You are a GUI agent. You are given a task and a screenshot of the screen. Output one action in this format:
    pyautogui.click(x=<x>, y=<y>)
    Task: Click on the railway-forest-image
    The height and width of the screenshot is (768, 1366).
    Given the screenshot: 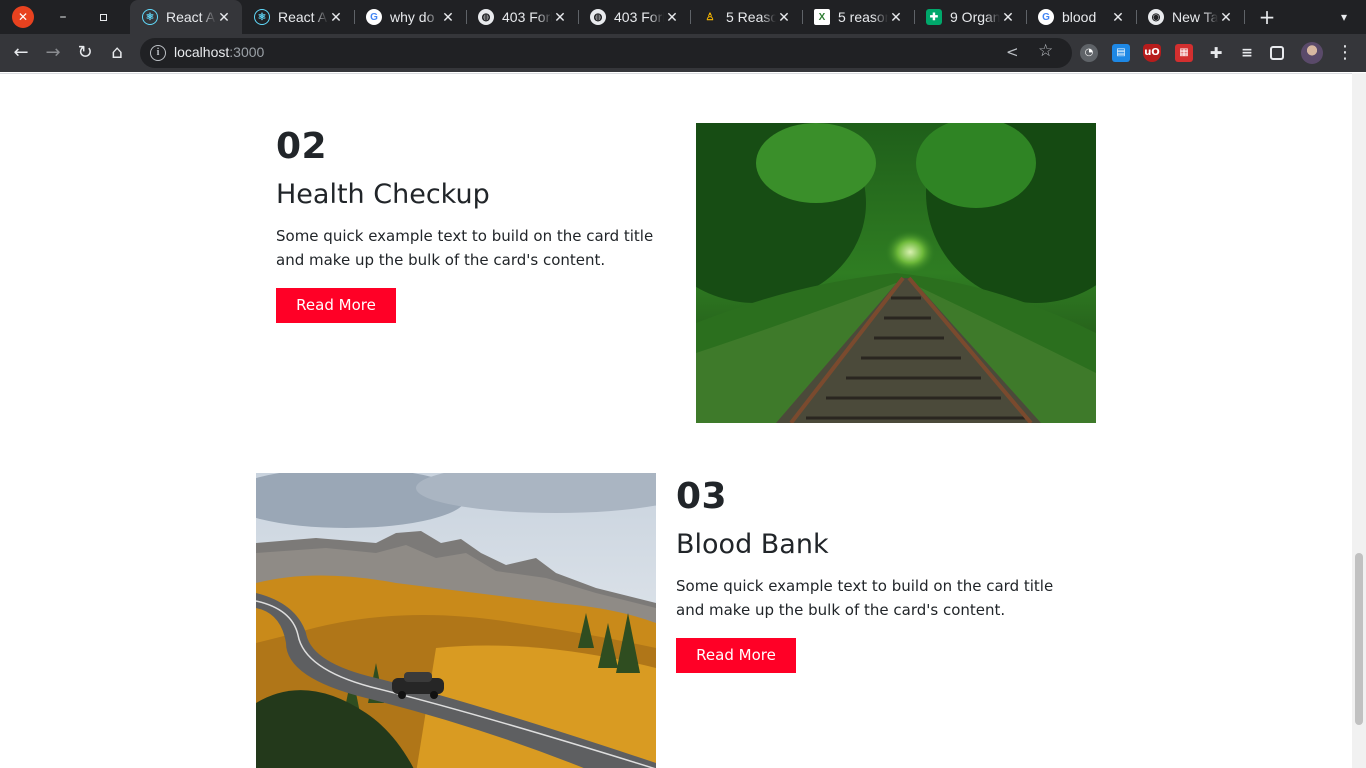 What is the action you would take?
    pyautogui.click(x=896, y=273)
    